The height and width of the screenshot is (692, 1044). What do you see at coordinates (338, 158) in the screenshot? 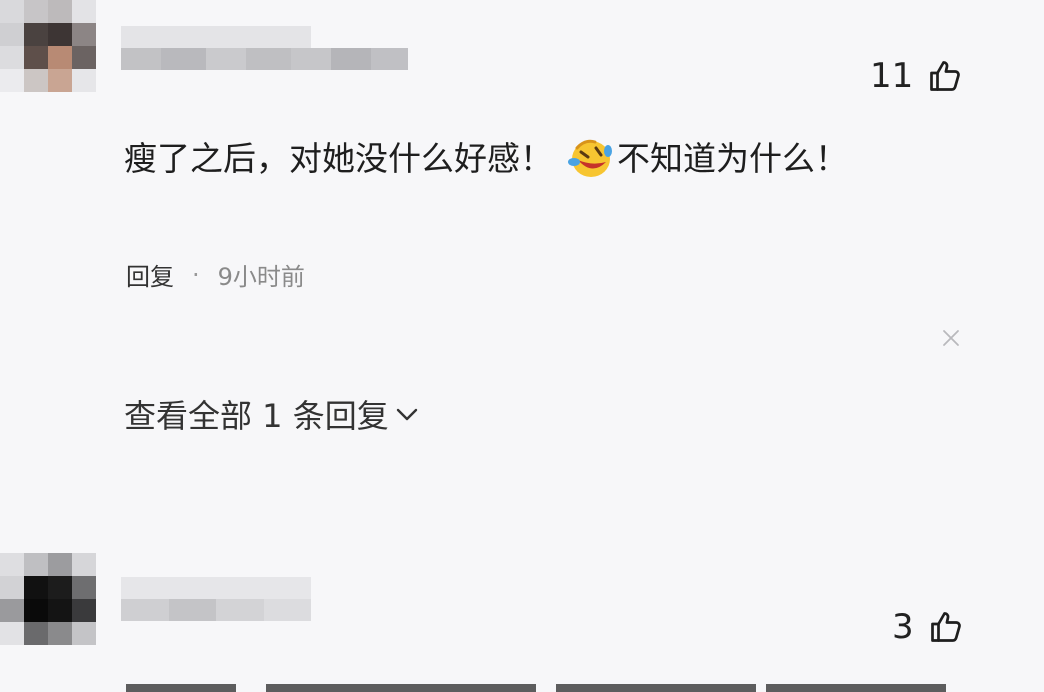
I see `comment-text-part1: 瘦了之后，对她没什么好感！` at bounding box center [338, 158].